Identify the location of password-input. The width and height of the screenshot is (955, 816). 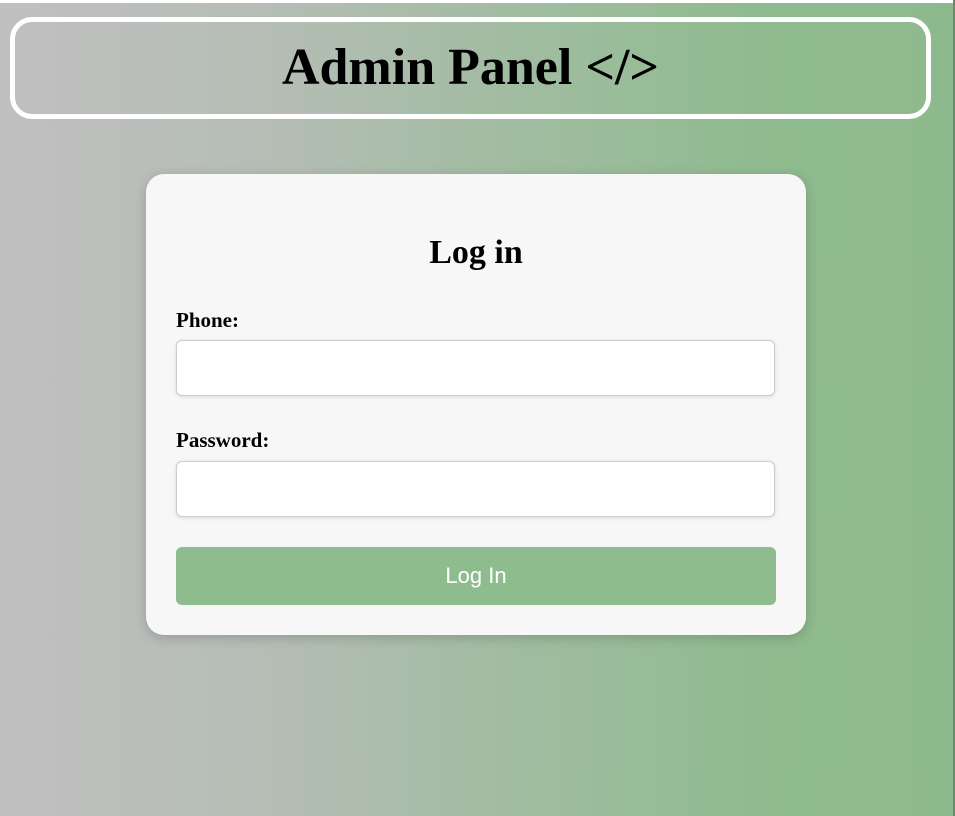
(475, 489).